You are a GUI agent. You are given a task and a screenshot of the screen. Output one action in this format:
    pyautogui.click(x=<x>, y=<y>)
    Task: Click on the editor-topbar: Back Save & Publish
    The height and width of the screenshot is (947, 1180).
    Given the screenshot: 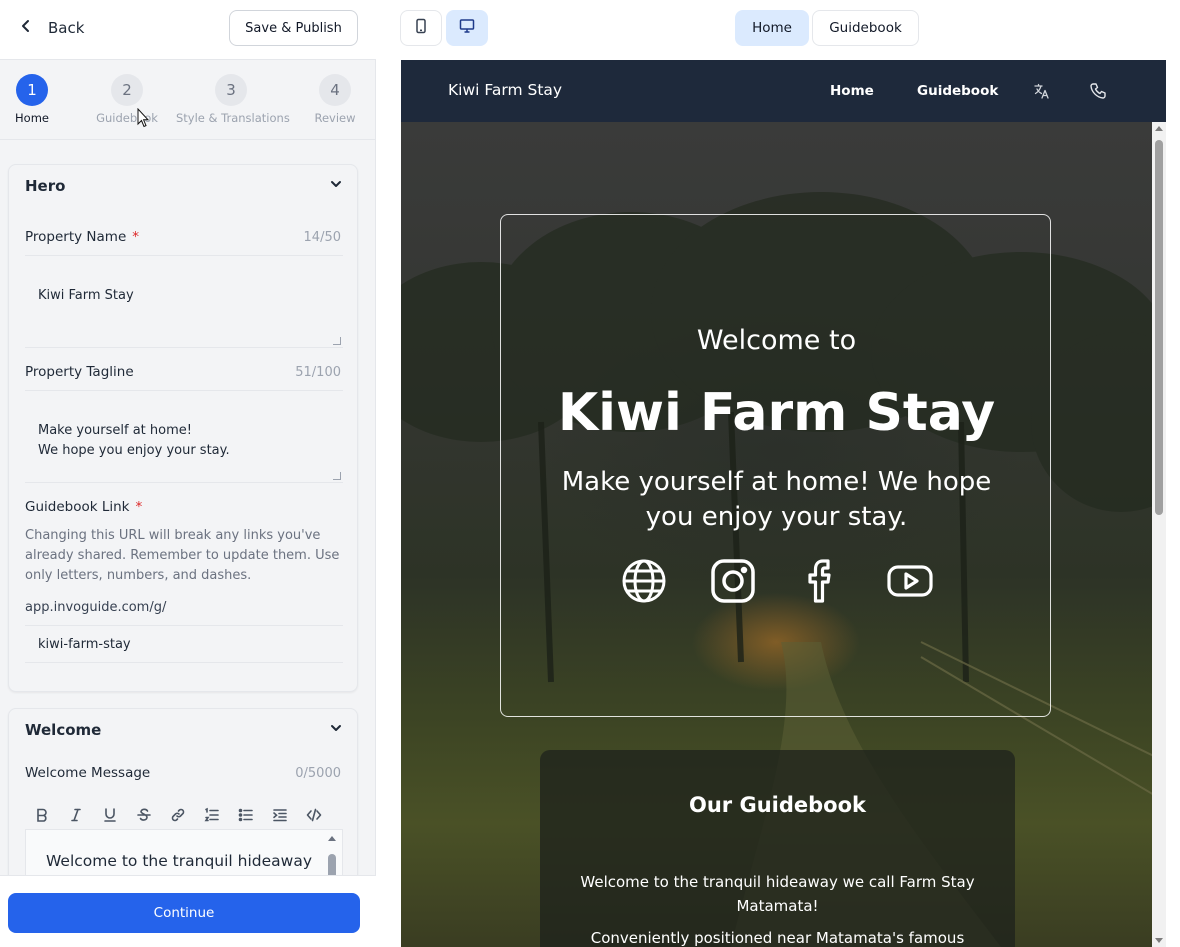 What is the action you would take?
    pyautogui.click(x=188, y=30)
    